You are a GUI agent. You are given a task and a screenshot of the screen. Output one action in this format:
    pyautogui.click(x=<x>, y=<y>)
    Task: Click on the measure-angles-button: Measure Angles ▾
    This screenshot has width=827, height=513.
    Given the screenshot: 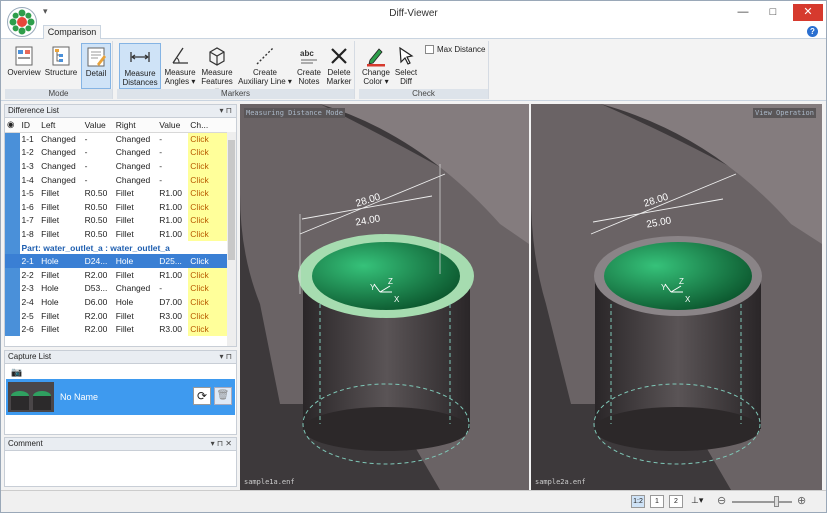 What is the action you would take?
    pyautogui.click(x=180, y=66)
    